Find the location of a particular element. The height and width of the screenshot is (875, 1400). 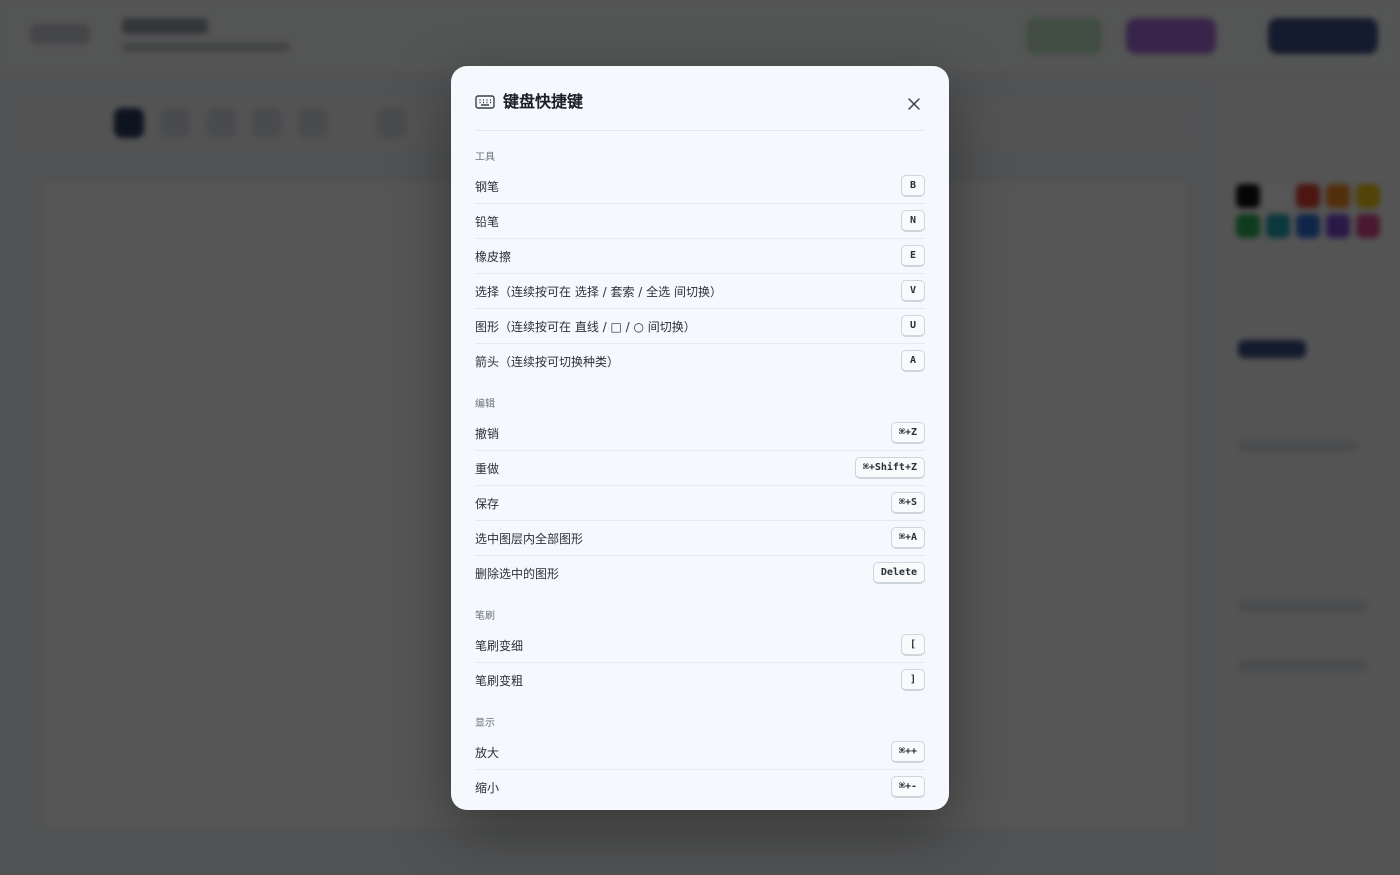

shortcut-label: 重做 is located at coordinates (487, 468).